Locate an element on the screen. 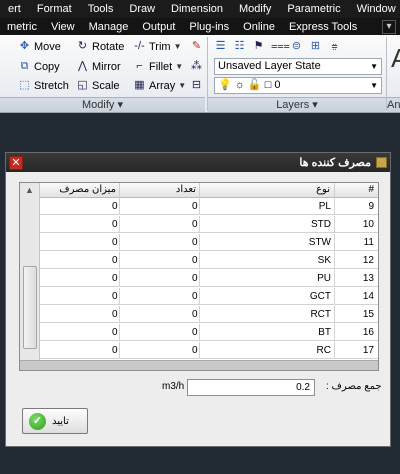  column-count-header: تعداد is located at coordinates (160, 190).